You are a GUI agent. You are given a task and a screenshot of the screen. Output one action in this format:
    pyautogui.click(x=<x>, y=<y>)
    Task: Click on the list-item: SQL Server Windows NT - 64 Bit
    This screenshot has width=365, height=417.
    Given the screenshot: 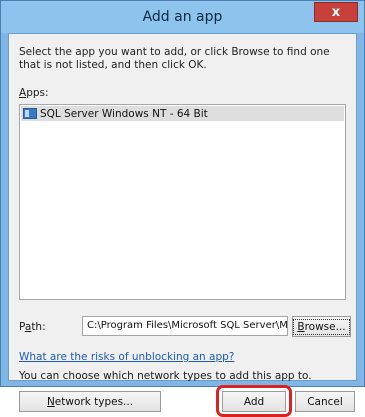 What is the action you would take?
    pyautogui.click(x=182, y=113)
    